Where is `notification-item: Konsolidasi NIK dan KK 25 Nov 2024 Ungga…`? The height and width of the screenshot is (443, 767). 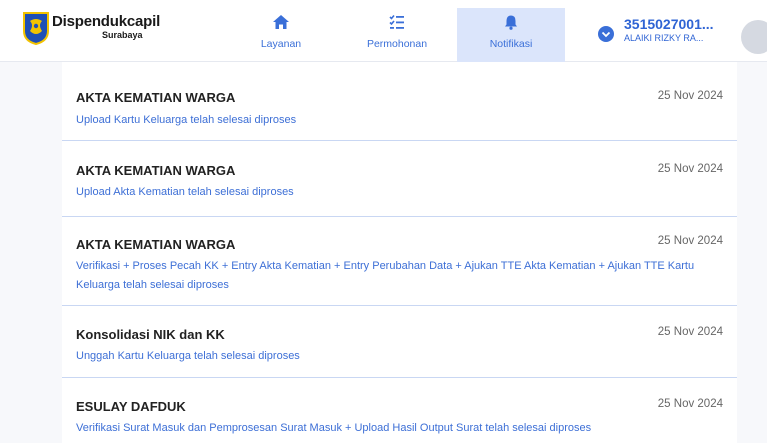
notification-item: Konsolidasi NIK dan KK 25 Nov 2024 Ungga… is located at coordinates (399, 342).